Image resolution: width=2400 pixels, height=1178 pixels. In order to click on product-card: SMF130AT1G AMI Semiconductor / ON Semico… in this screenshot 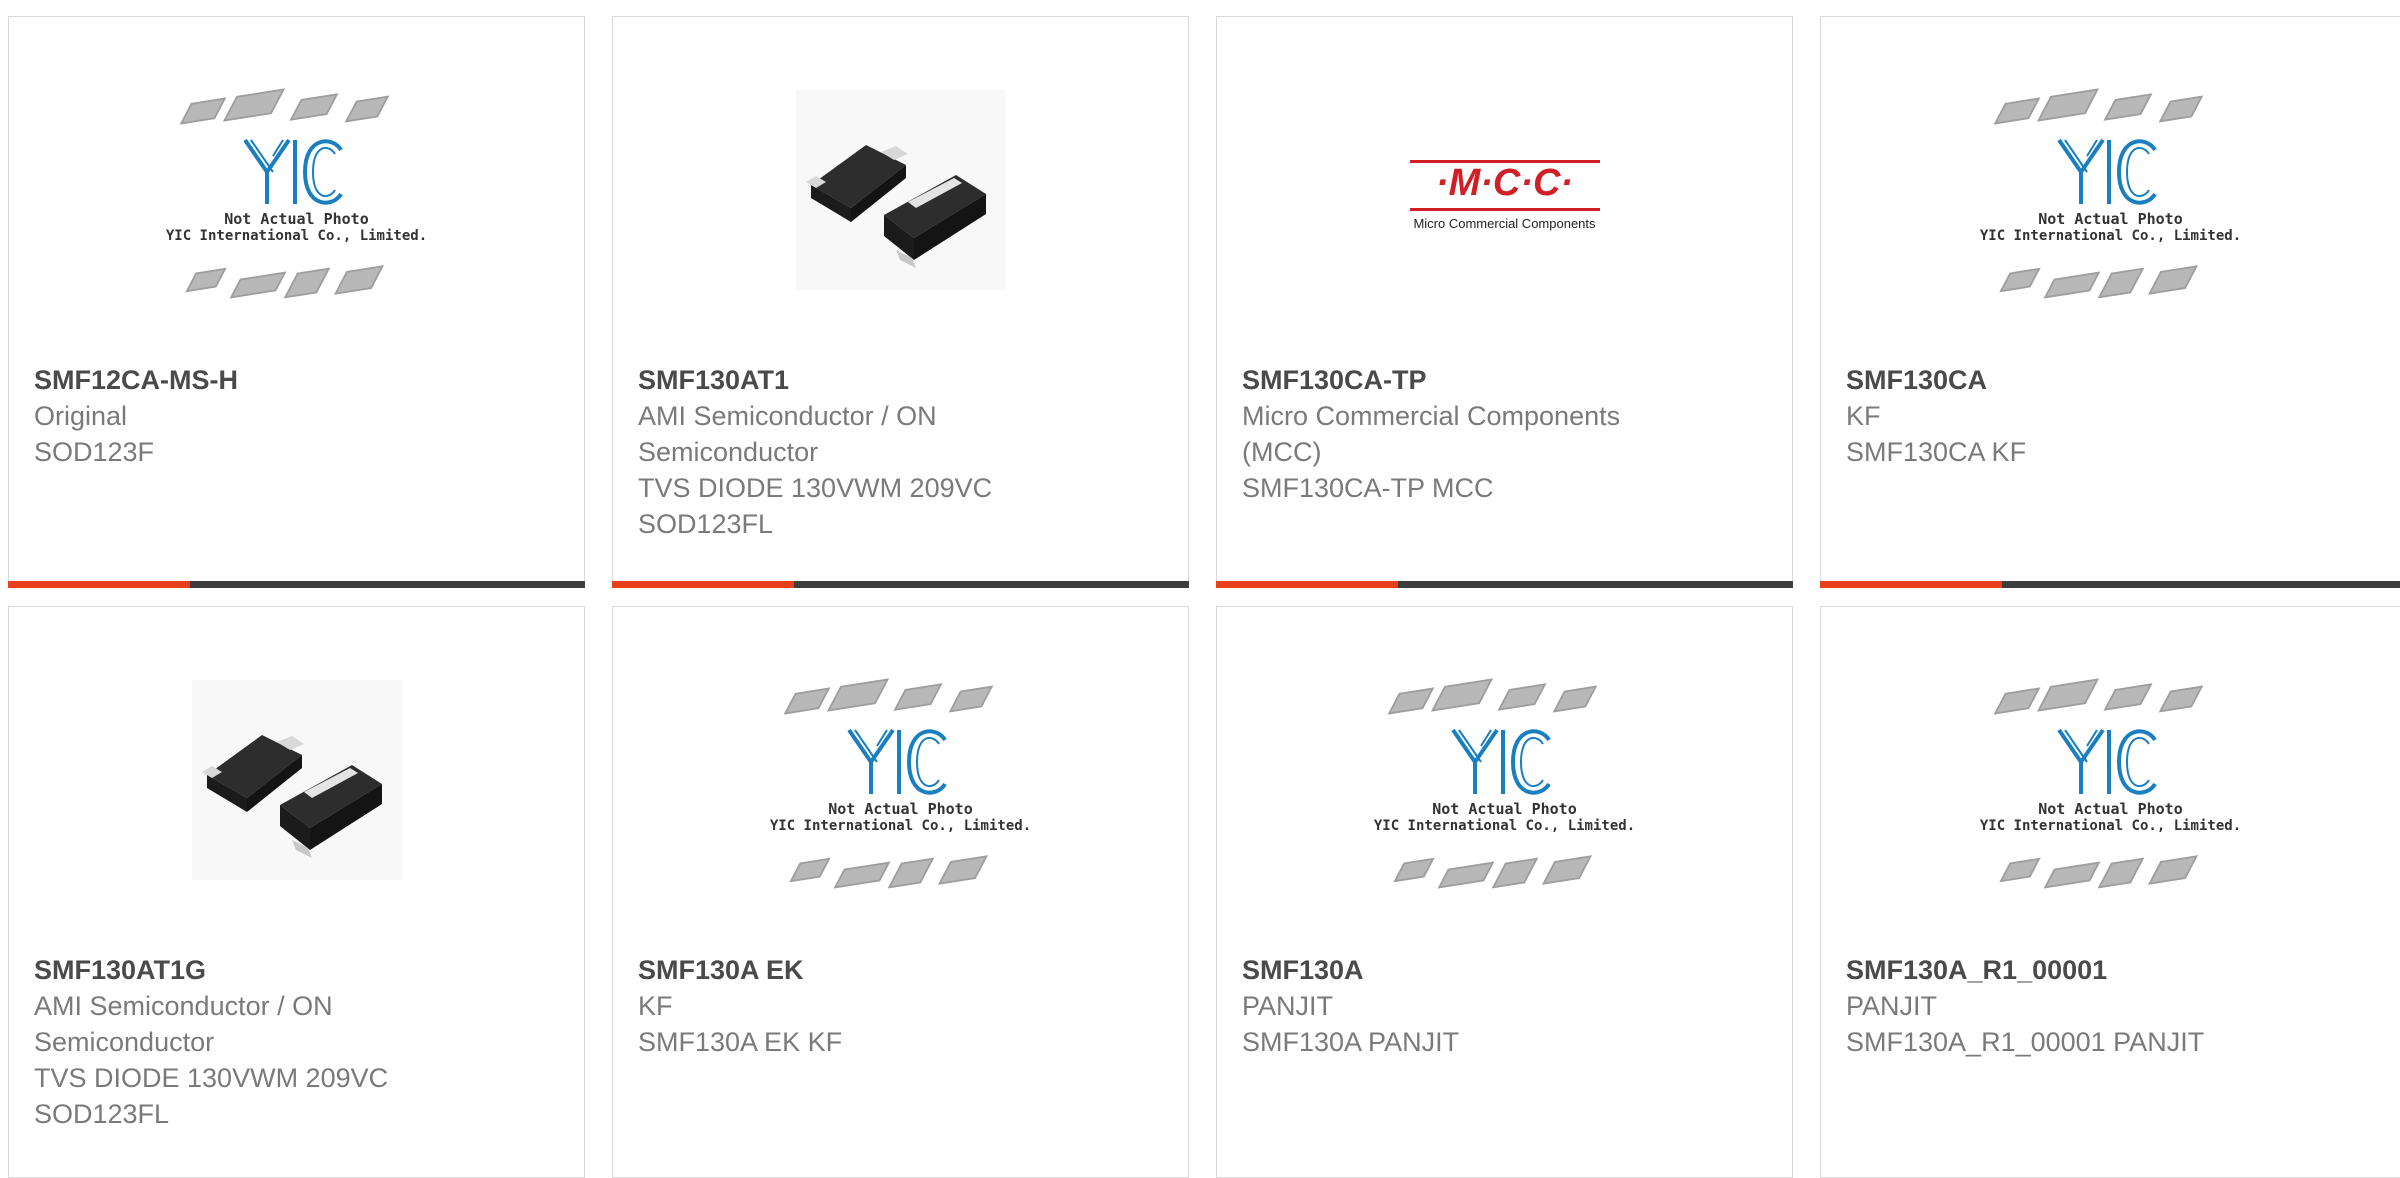, I will do `click(296, 892)`.